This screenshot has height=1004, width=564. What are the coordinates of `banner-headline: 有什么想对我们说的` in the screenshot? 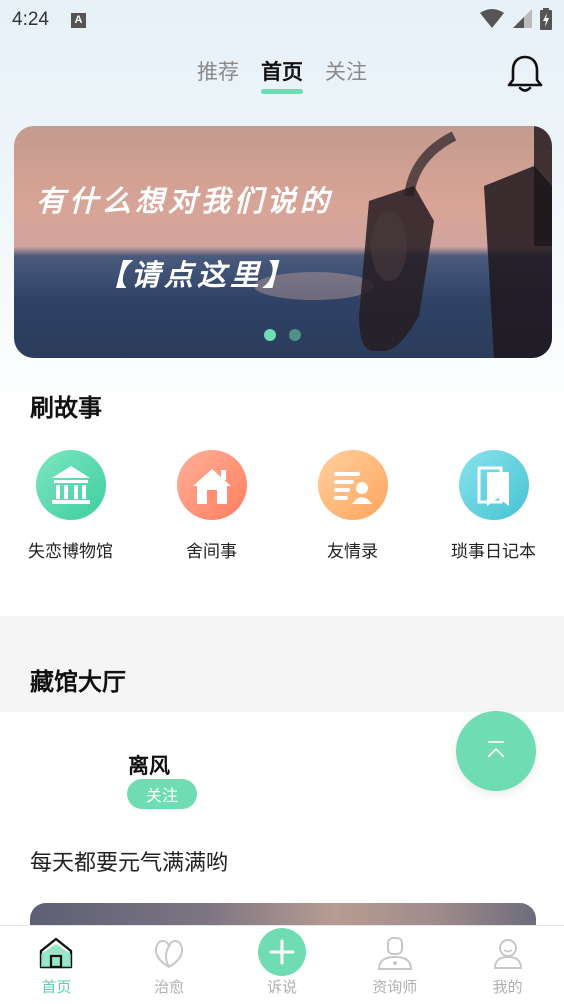 It's located at (185, 201).